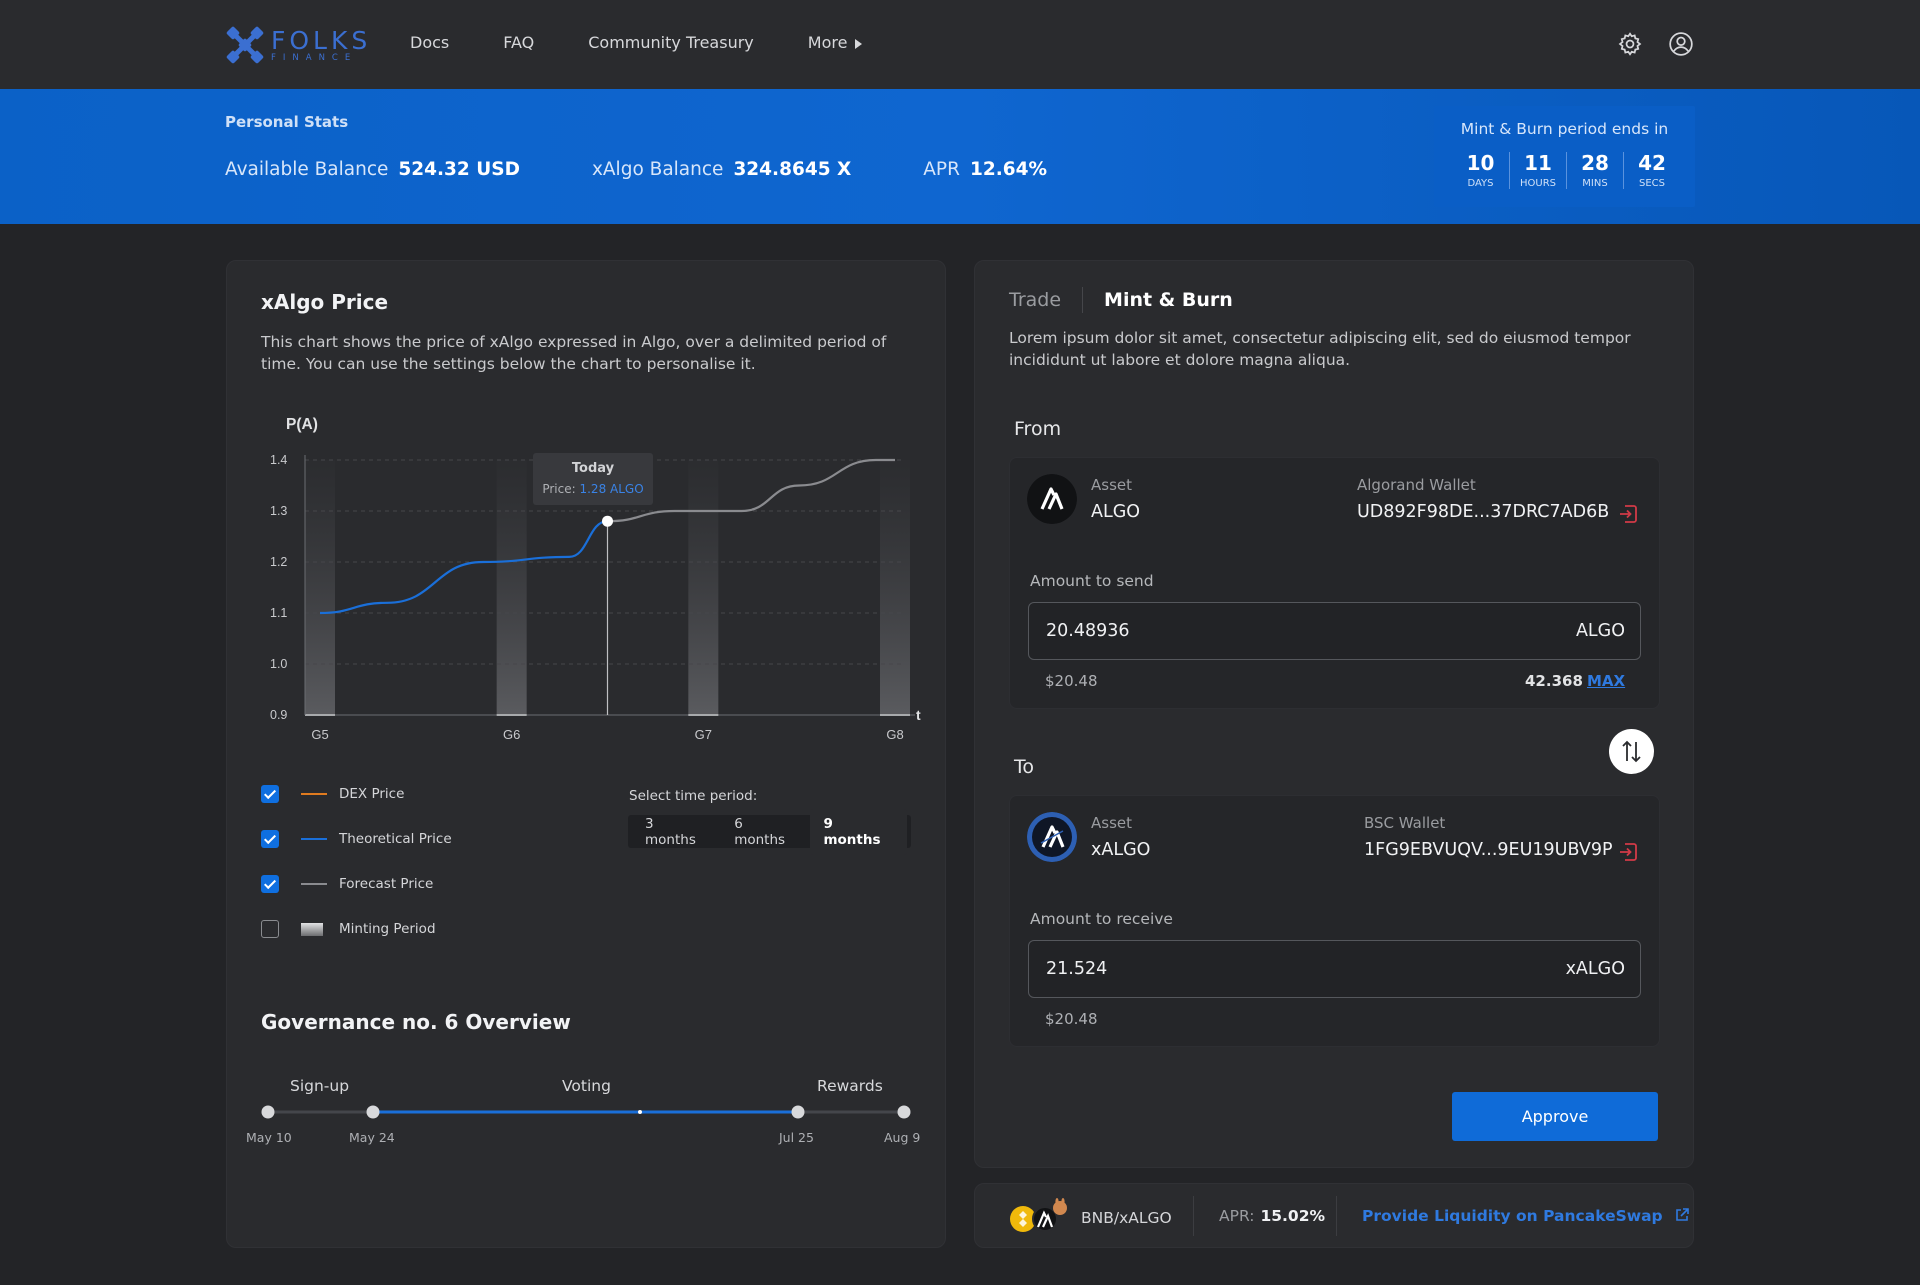 This screenshot has height=1285, width=1920. What do you see at coordinates (607, 521) in the screenshot?
I see `today-price-point` at bounding box center [607, 521].